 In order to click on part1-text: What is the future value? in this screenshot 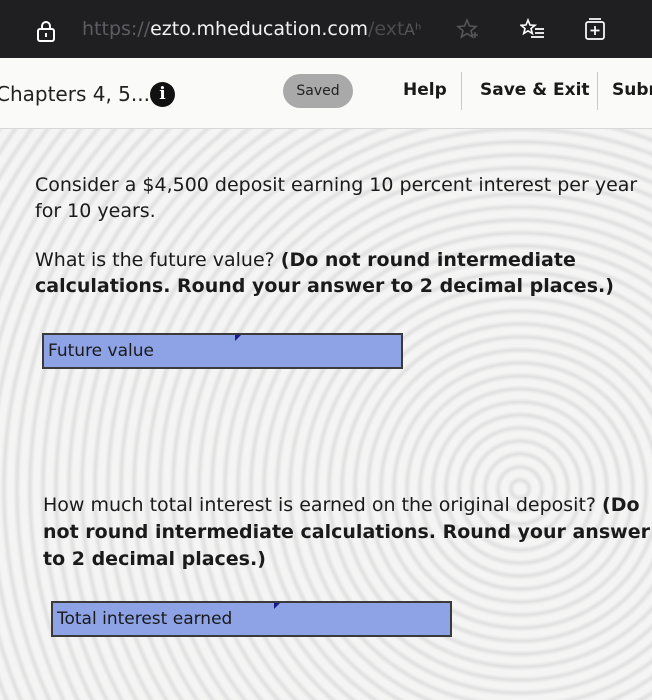, I will do `click(158, 260)`.